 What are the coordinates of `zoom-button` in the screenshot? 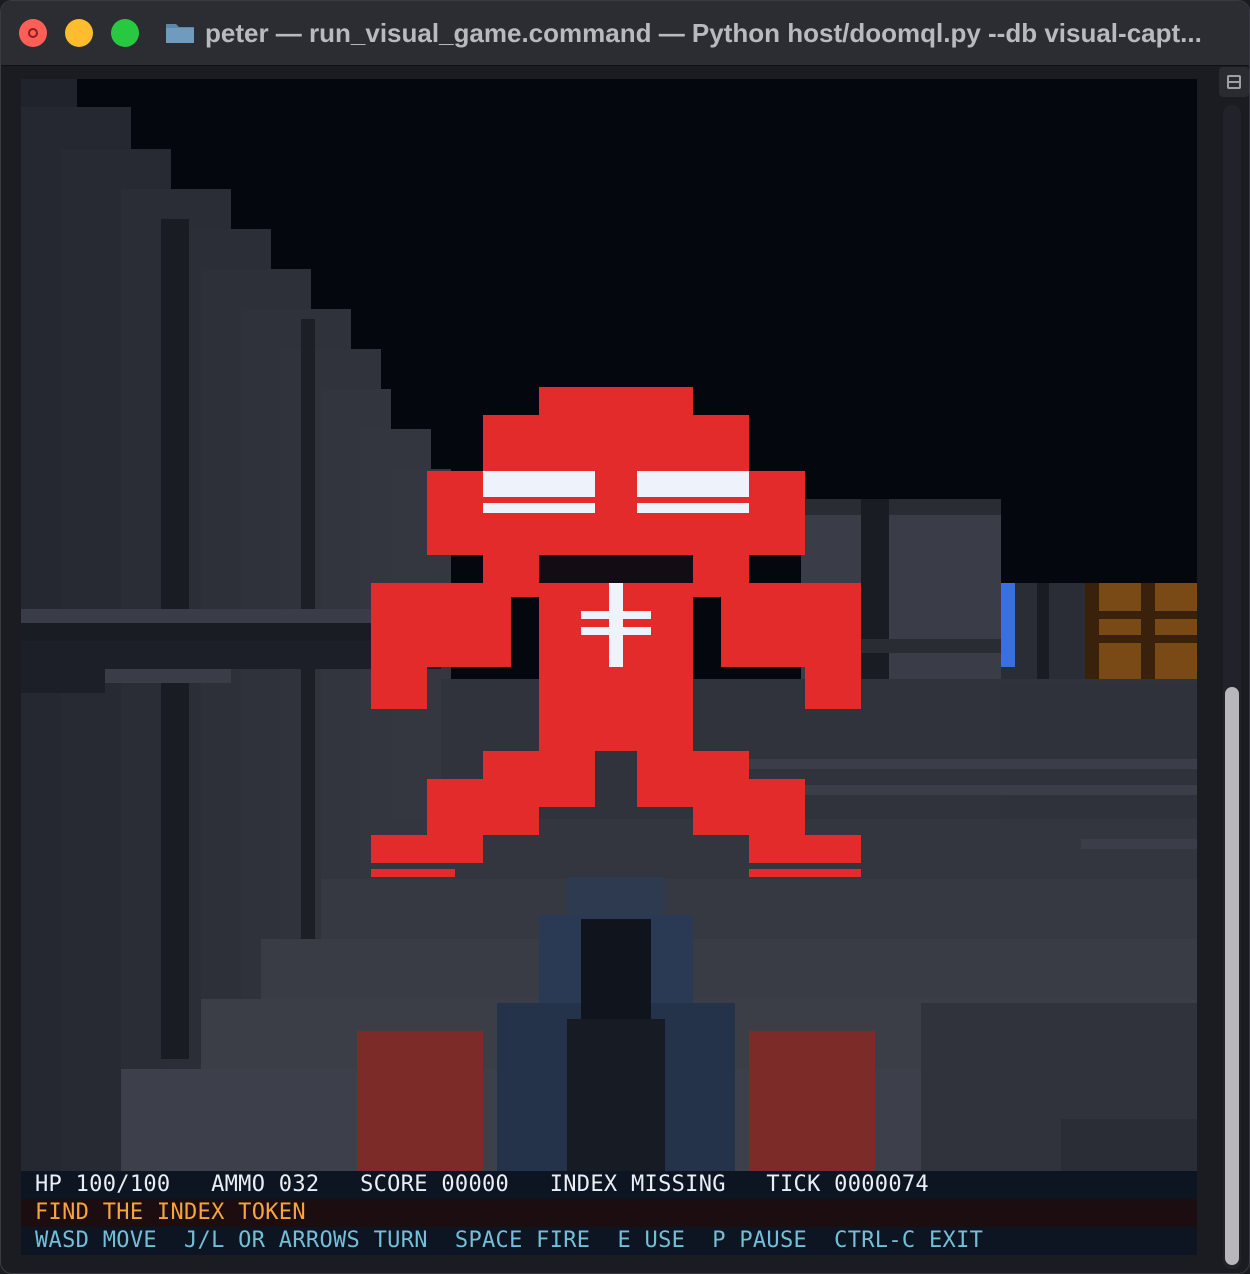 It's located at (125, 33).